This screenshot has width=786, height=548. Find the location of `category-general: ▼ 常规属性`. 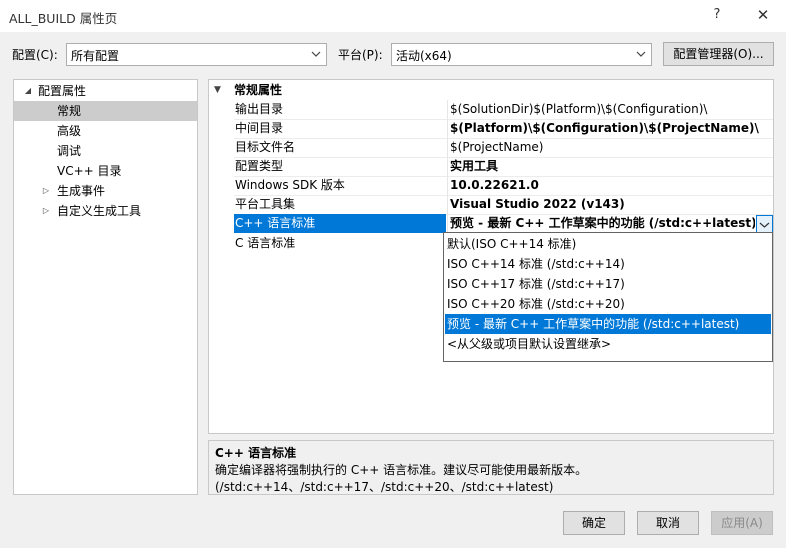

category-general: ▼ 常规属性 is located at coordinates (491, 90).